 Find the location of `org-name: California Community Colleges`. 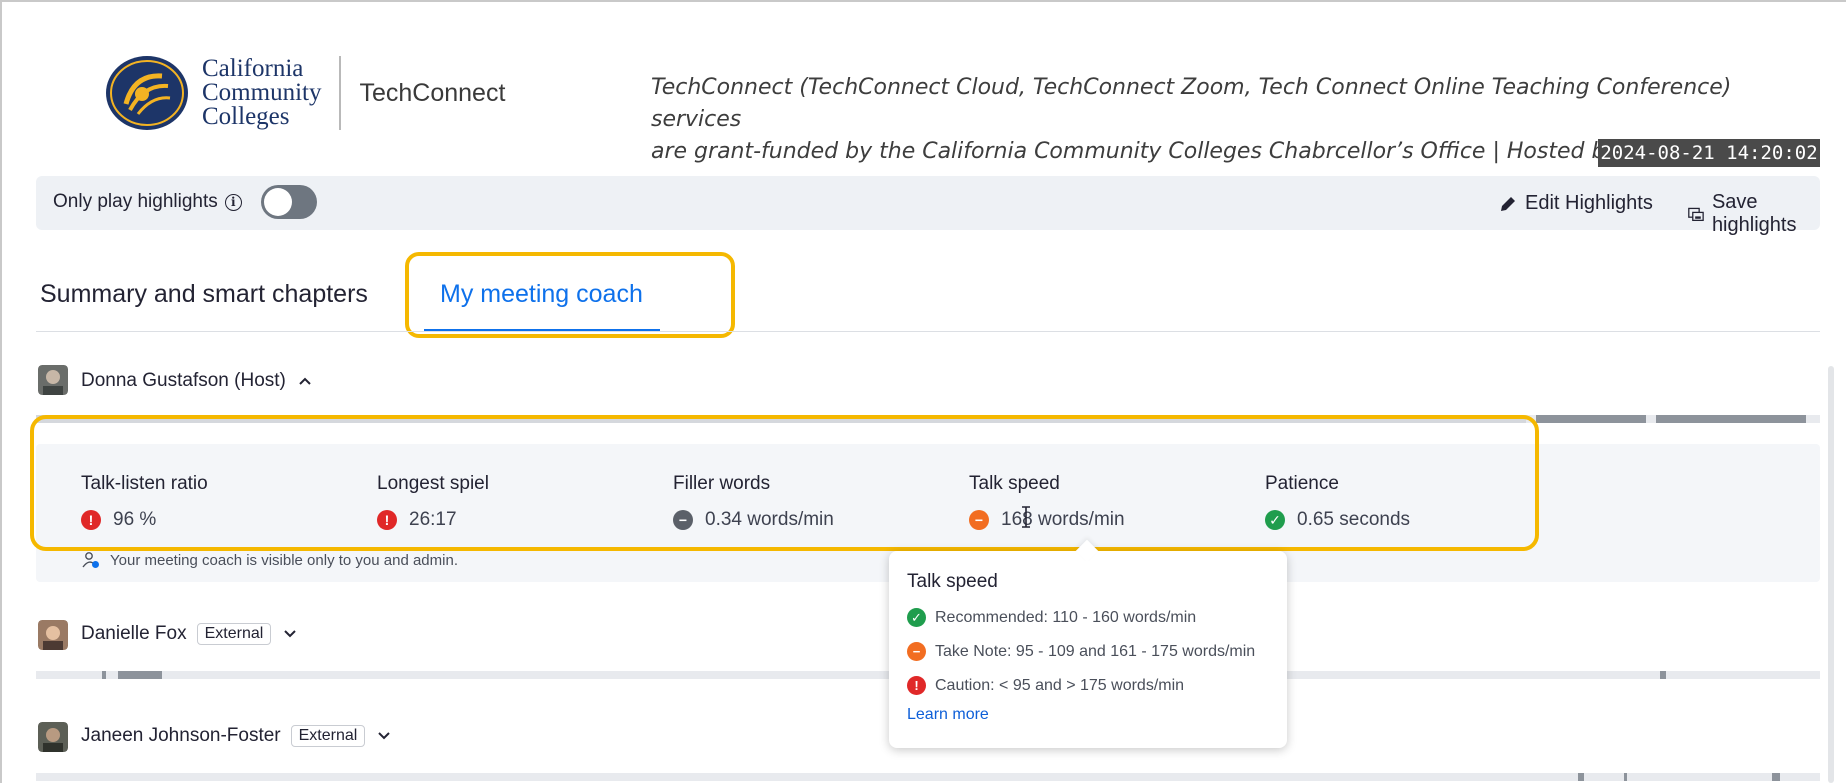

org-name: California Community Colleges is located at coordinates (262, 92).